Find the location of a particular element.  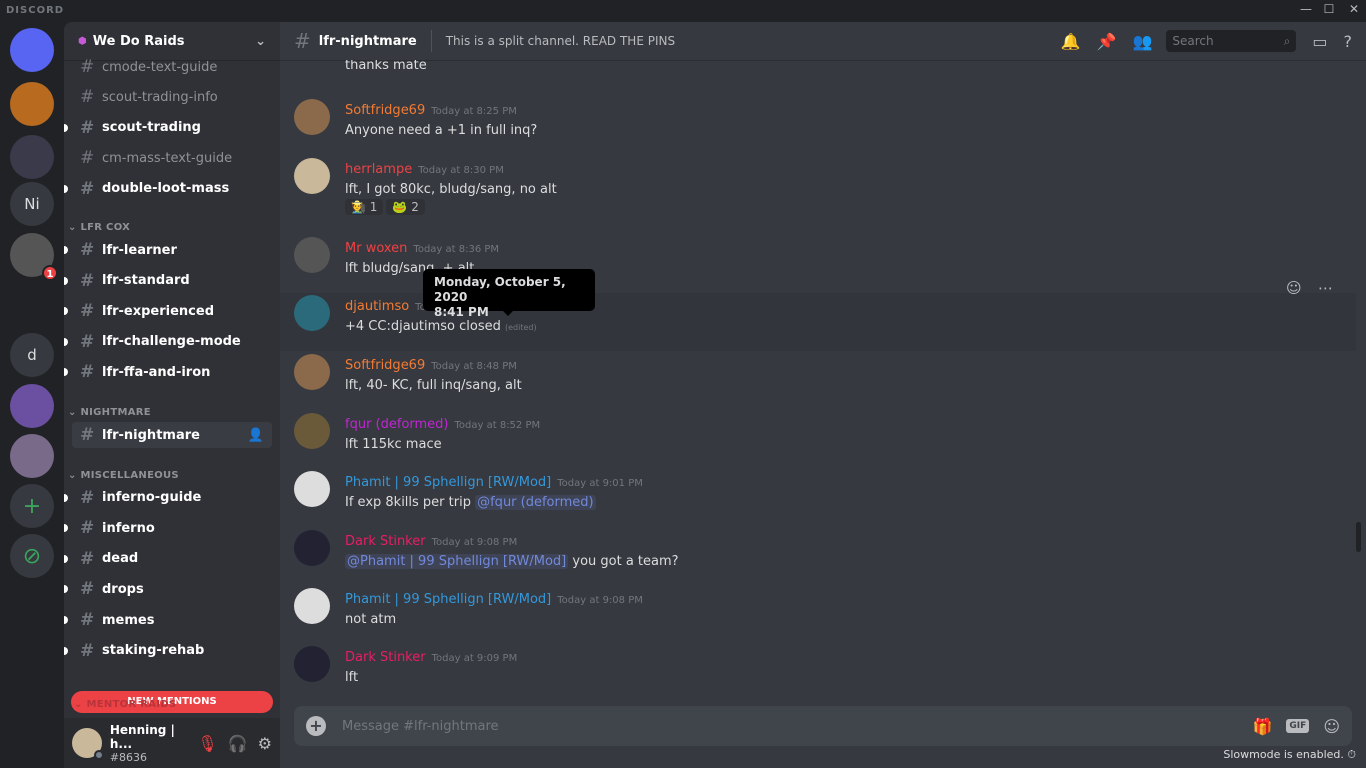

timestamp: Today at 8:52 PM is located at coordinates (498, 425).